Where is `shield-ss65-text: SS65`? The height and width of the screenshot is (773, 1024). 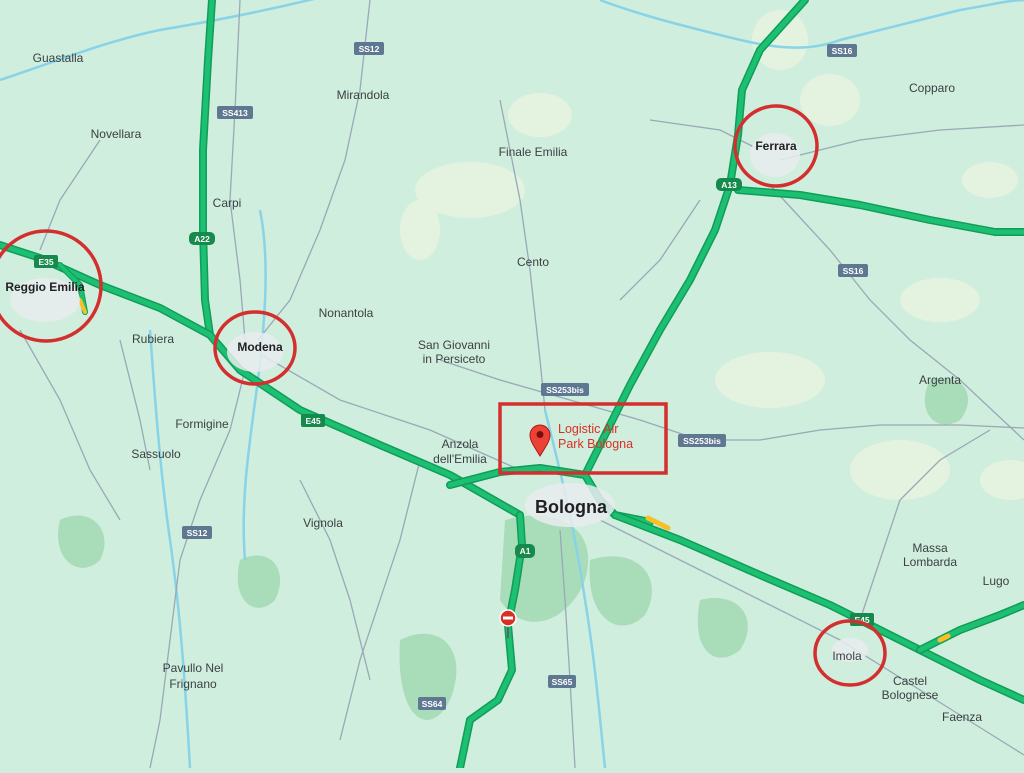 shield-ss65-text: SS65 is located at coordinates (562, 682).